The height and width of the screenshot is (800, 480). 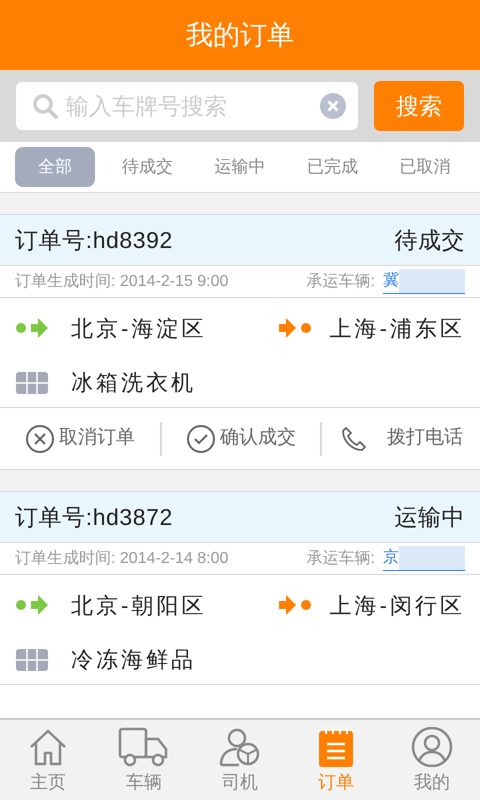 I want to click on origin-city: 北京-海淀区, so click(x=138, y=328).